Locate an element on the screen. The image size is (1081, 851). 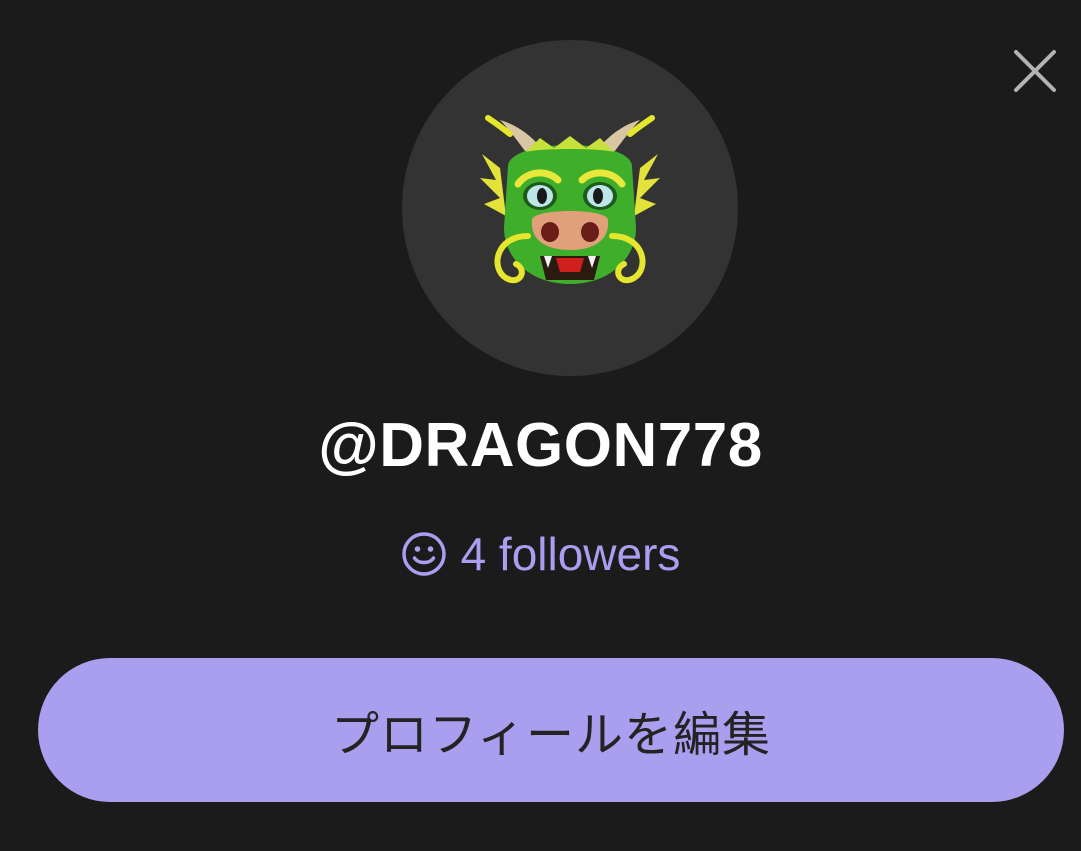
username: @DRAGON778 is located at coordinates (540, 445).